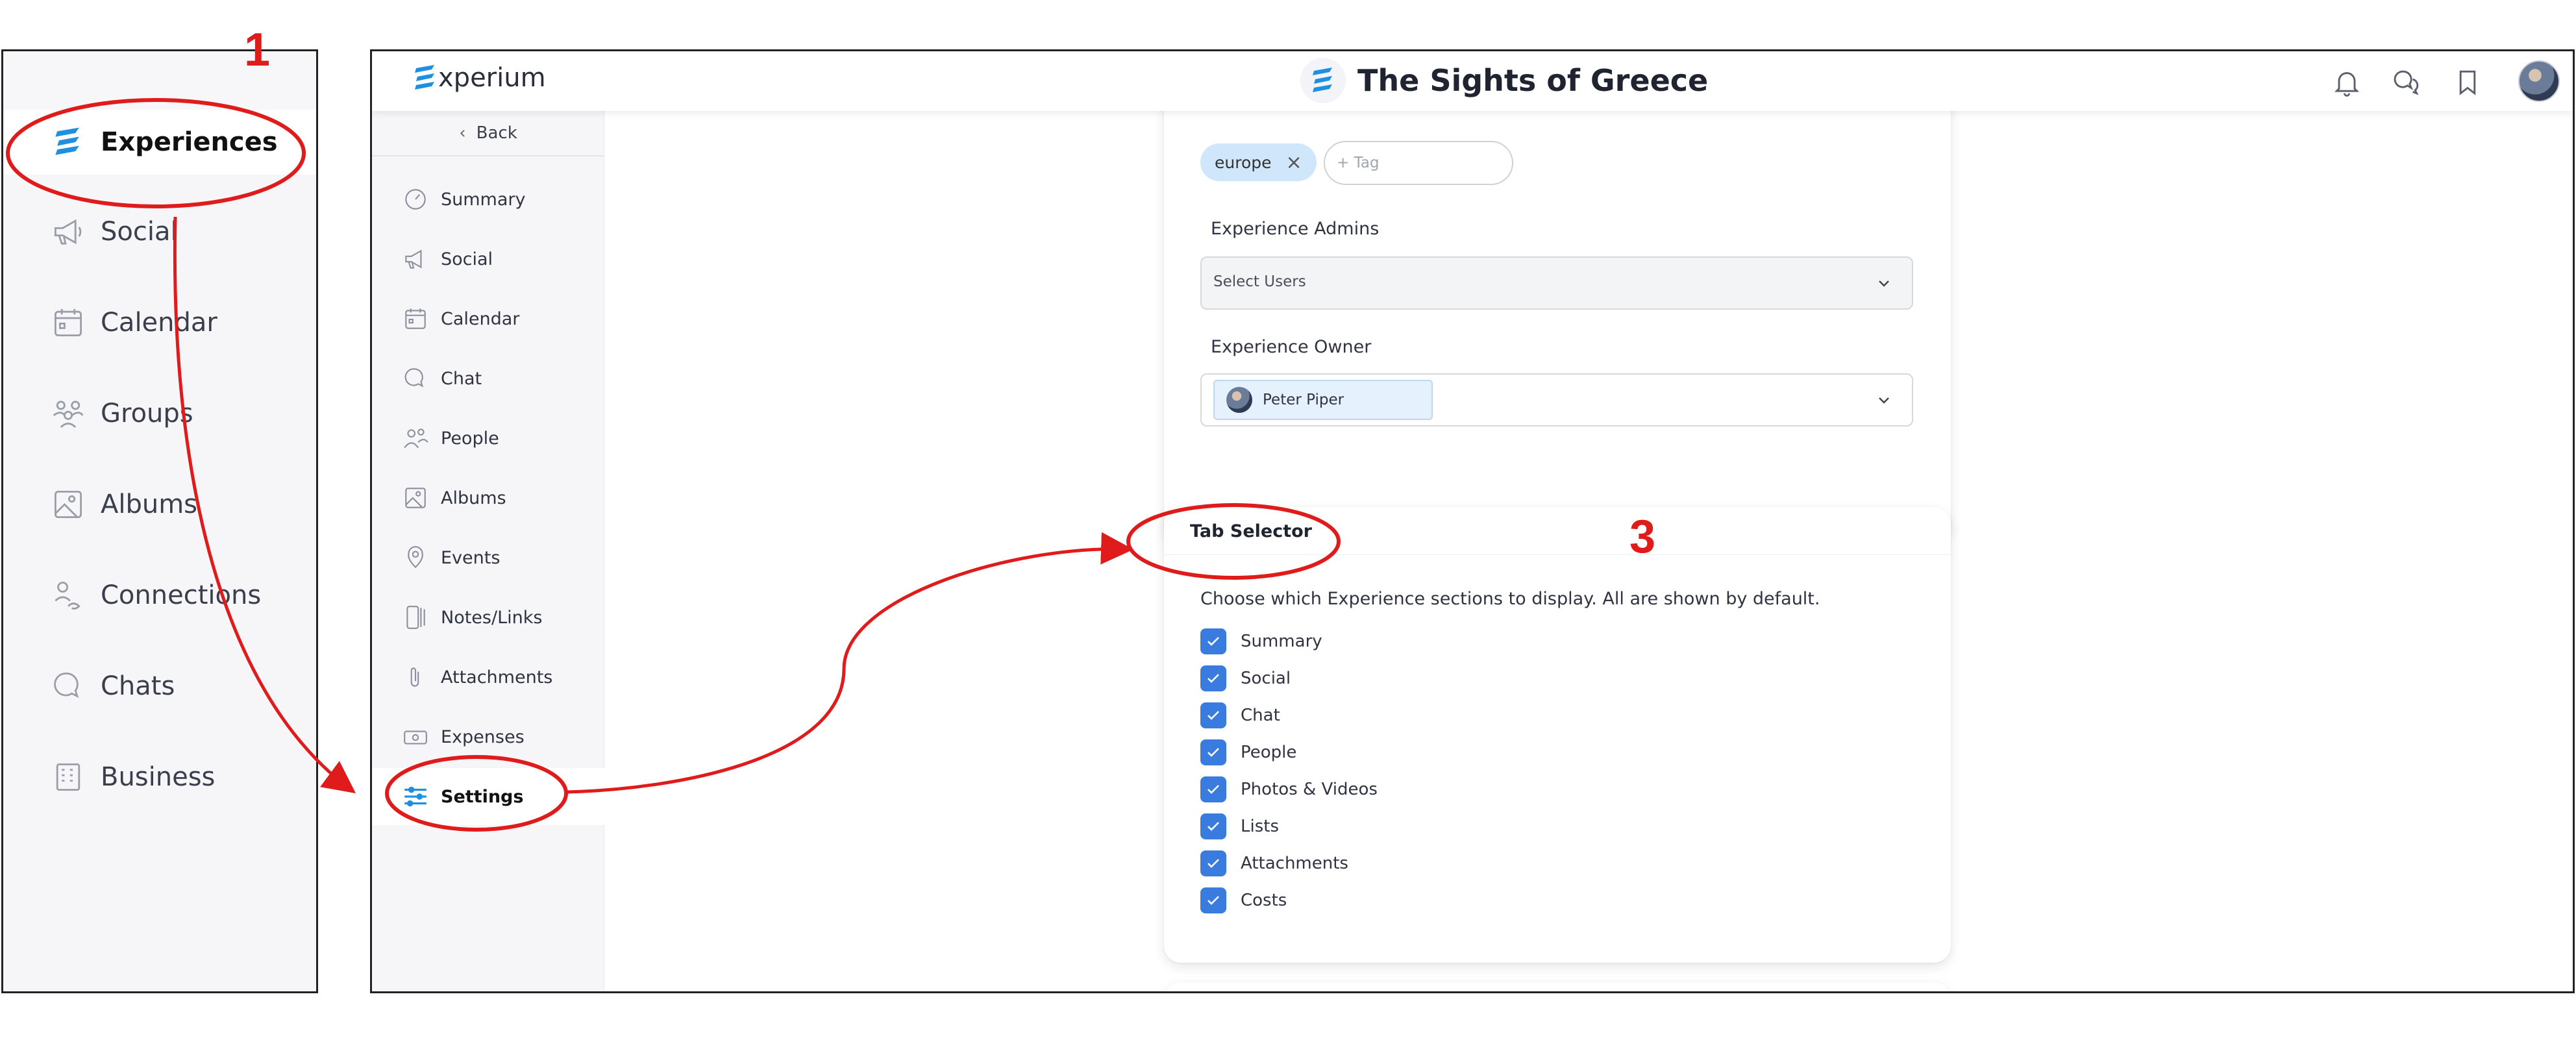  What do you see at coordinates (68, 414) in the screenshot?
I see `groups-icon` at bounding box center [68, 414].